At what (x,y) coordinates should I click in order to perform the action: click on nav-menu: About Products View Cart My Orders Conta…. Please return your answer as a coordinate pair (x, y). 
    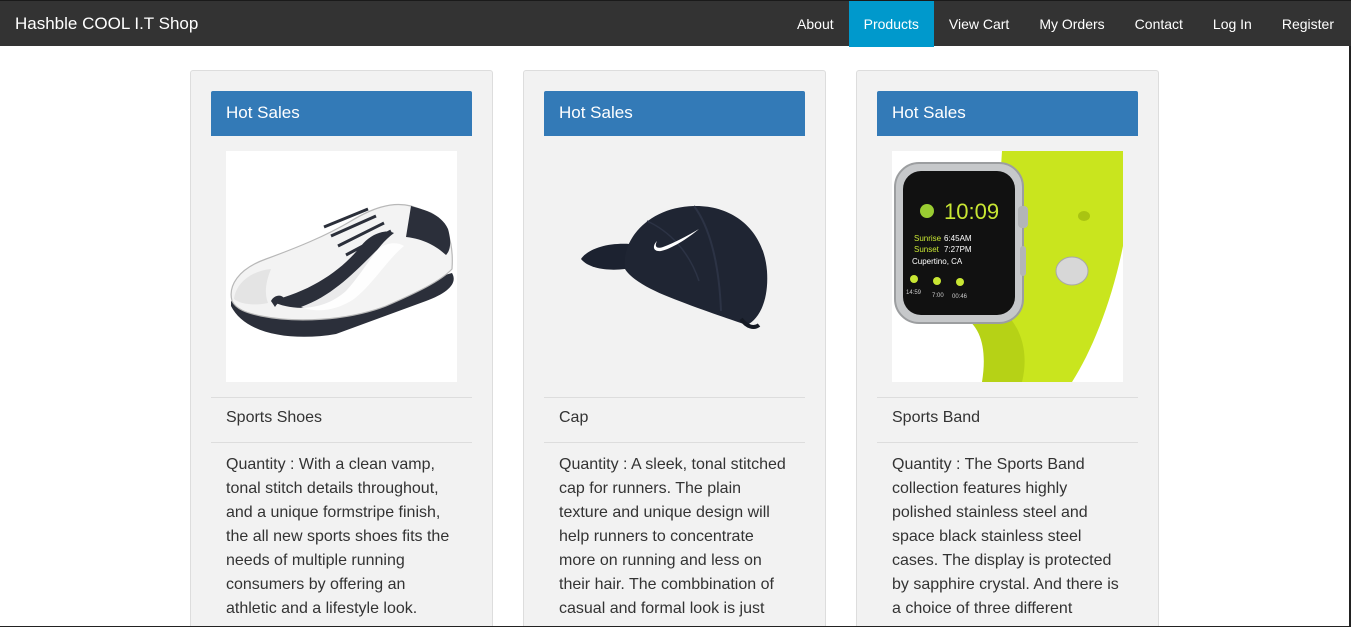
    Looking at the image, I should click on (1066, 23).